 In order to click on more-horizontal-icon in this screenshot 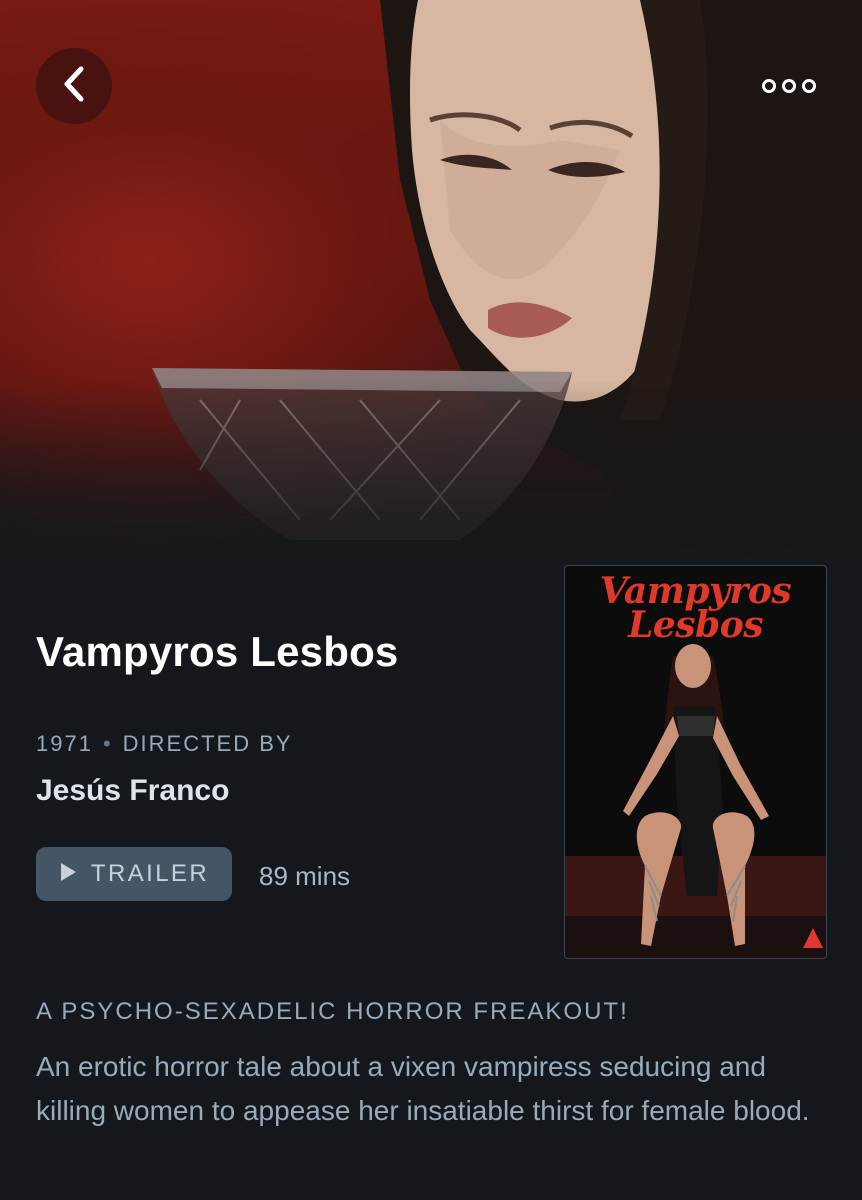, I will do `click(769, 86)`.